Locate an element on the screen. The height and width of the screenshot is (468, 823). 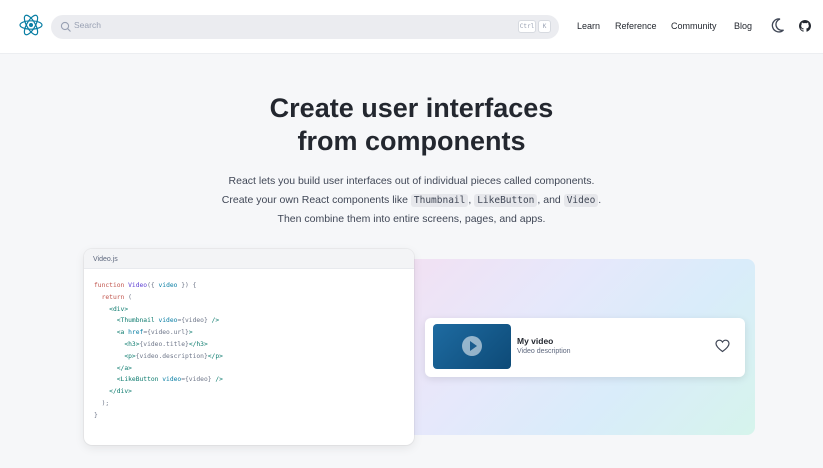
heart-like-icon is located at coordinates (722, 346).